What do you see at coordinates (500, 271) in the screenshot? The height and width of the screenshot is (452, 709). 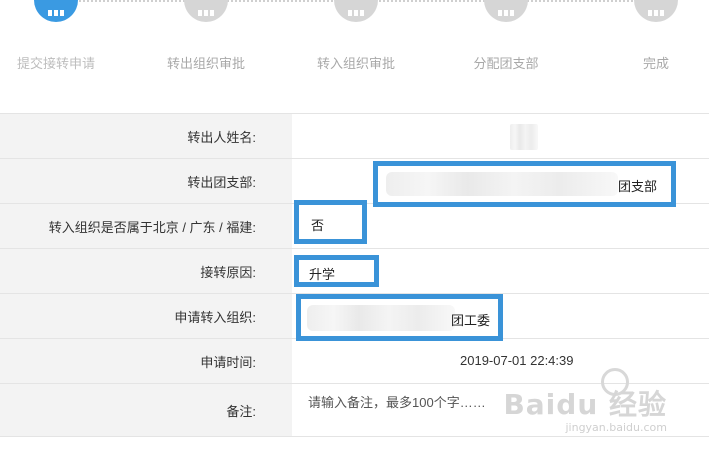 I see `transfer-reason-value: 升学` at bounding box center [500, 271].